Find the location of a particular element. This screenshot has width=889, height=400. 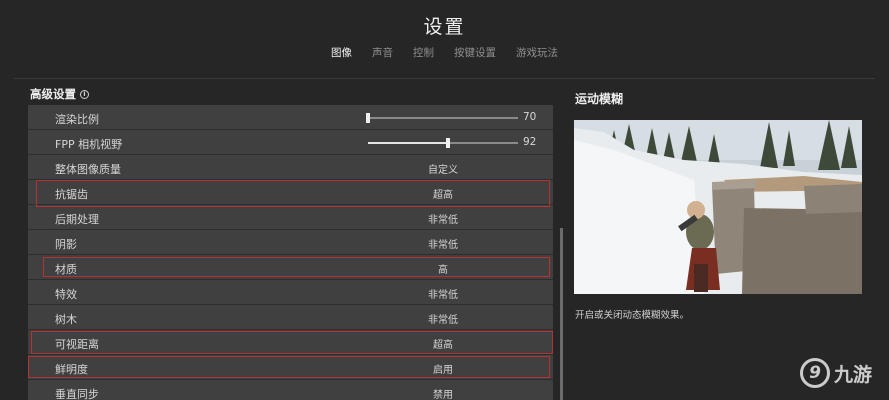

setting-row-shadows: 阴影 非常低 is located at coordinates (290, 242).